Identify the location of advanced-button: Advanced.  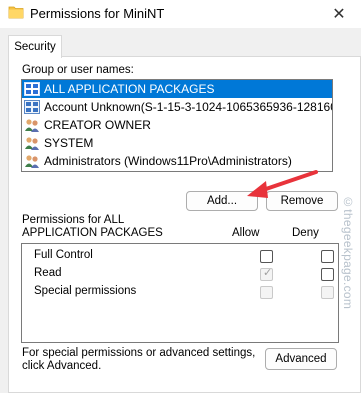
(301, 359).